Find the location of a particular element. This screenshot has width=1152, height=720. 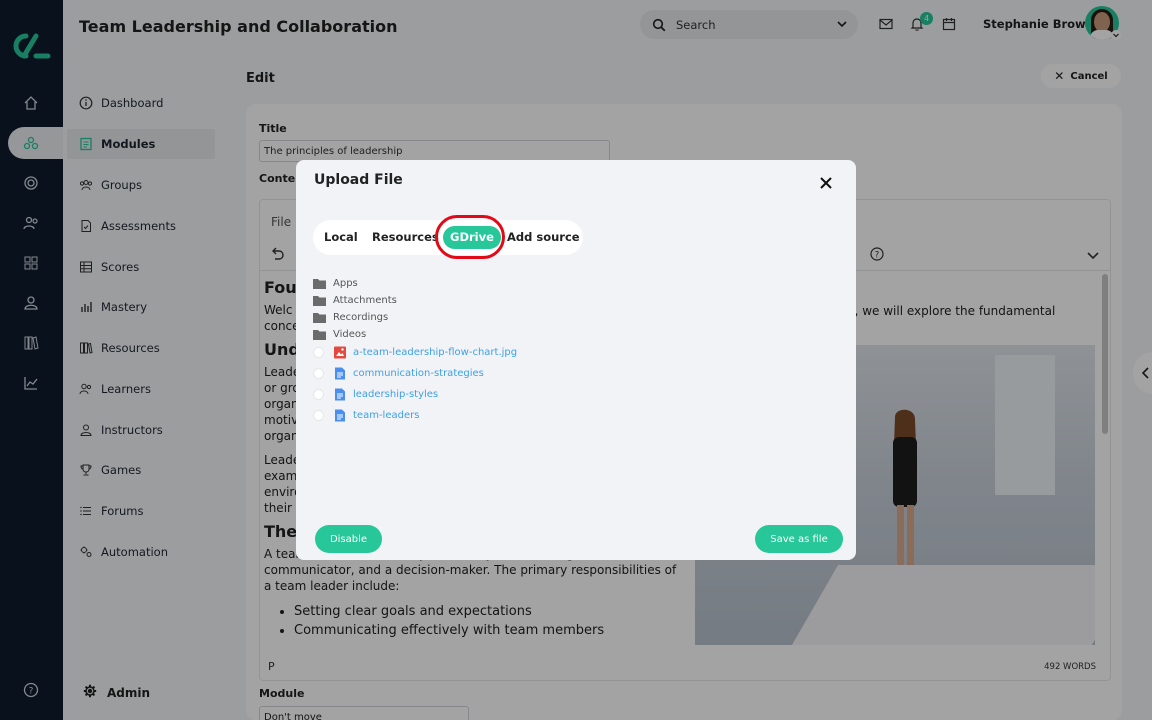

list-item: a-team-leadership-flow-chart.jpg is located at coordinates (415, 352).